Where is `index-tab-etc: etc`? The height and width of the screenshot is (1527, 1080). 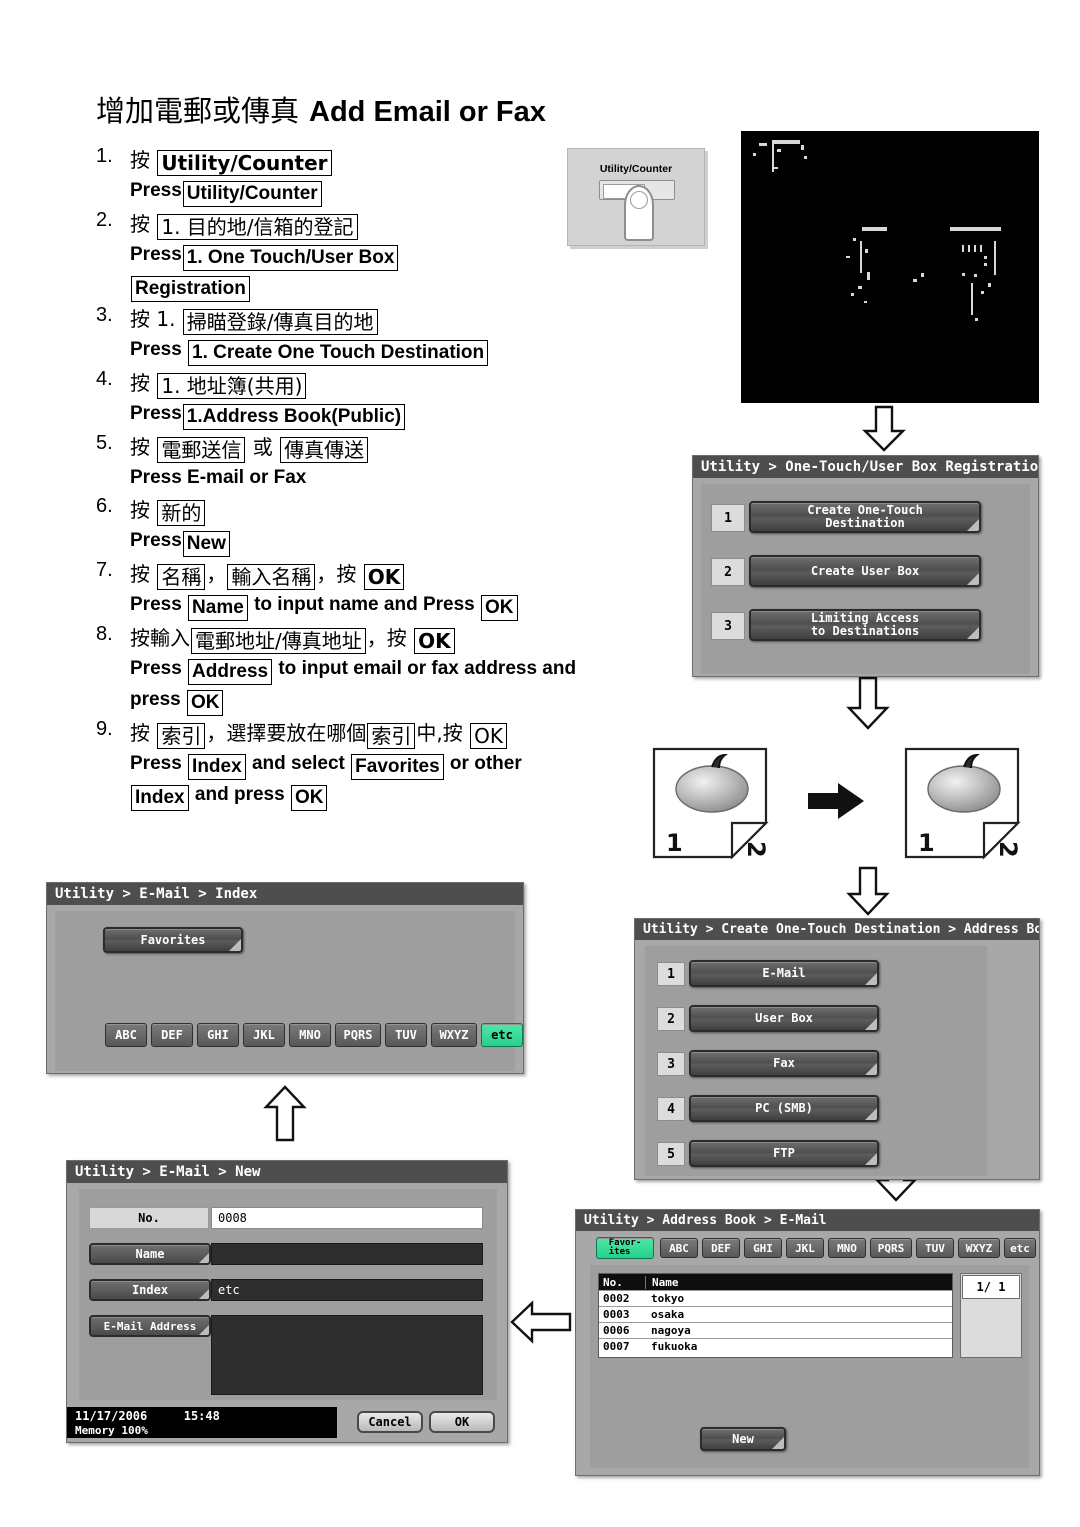
index-tab-etc: etc is located at coordinates (502, 1035).